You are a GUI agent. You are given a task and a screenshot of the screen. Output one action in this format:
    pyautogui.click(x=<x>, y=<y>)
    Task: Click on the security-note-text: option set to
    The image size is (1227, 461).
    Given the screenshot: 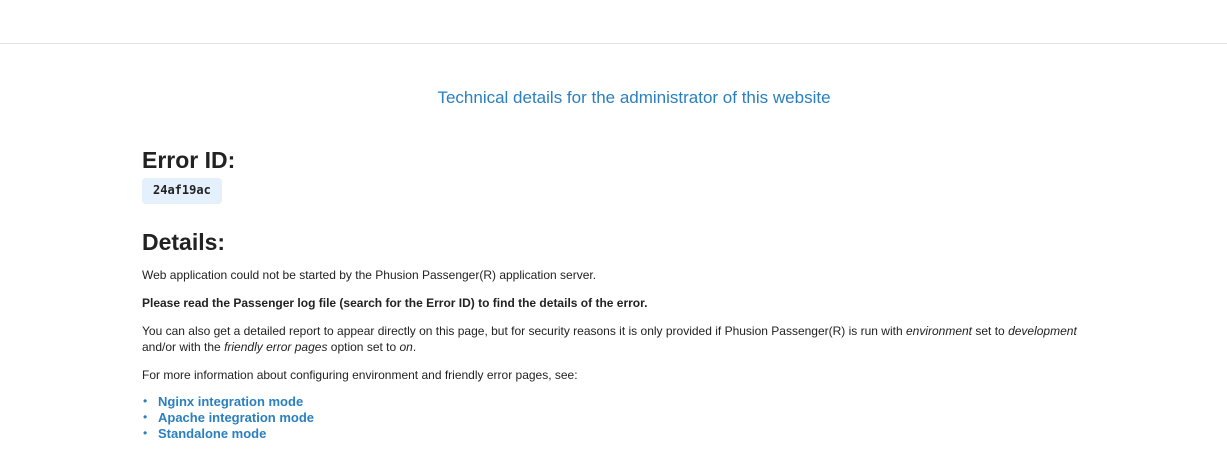 What is the action you would take?
    pyautogui.click(x=363, y=347)
    